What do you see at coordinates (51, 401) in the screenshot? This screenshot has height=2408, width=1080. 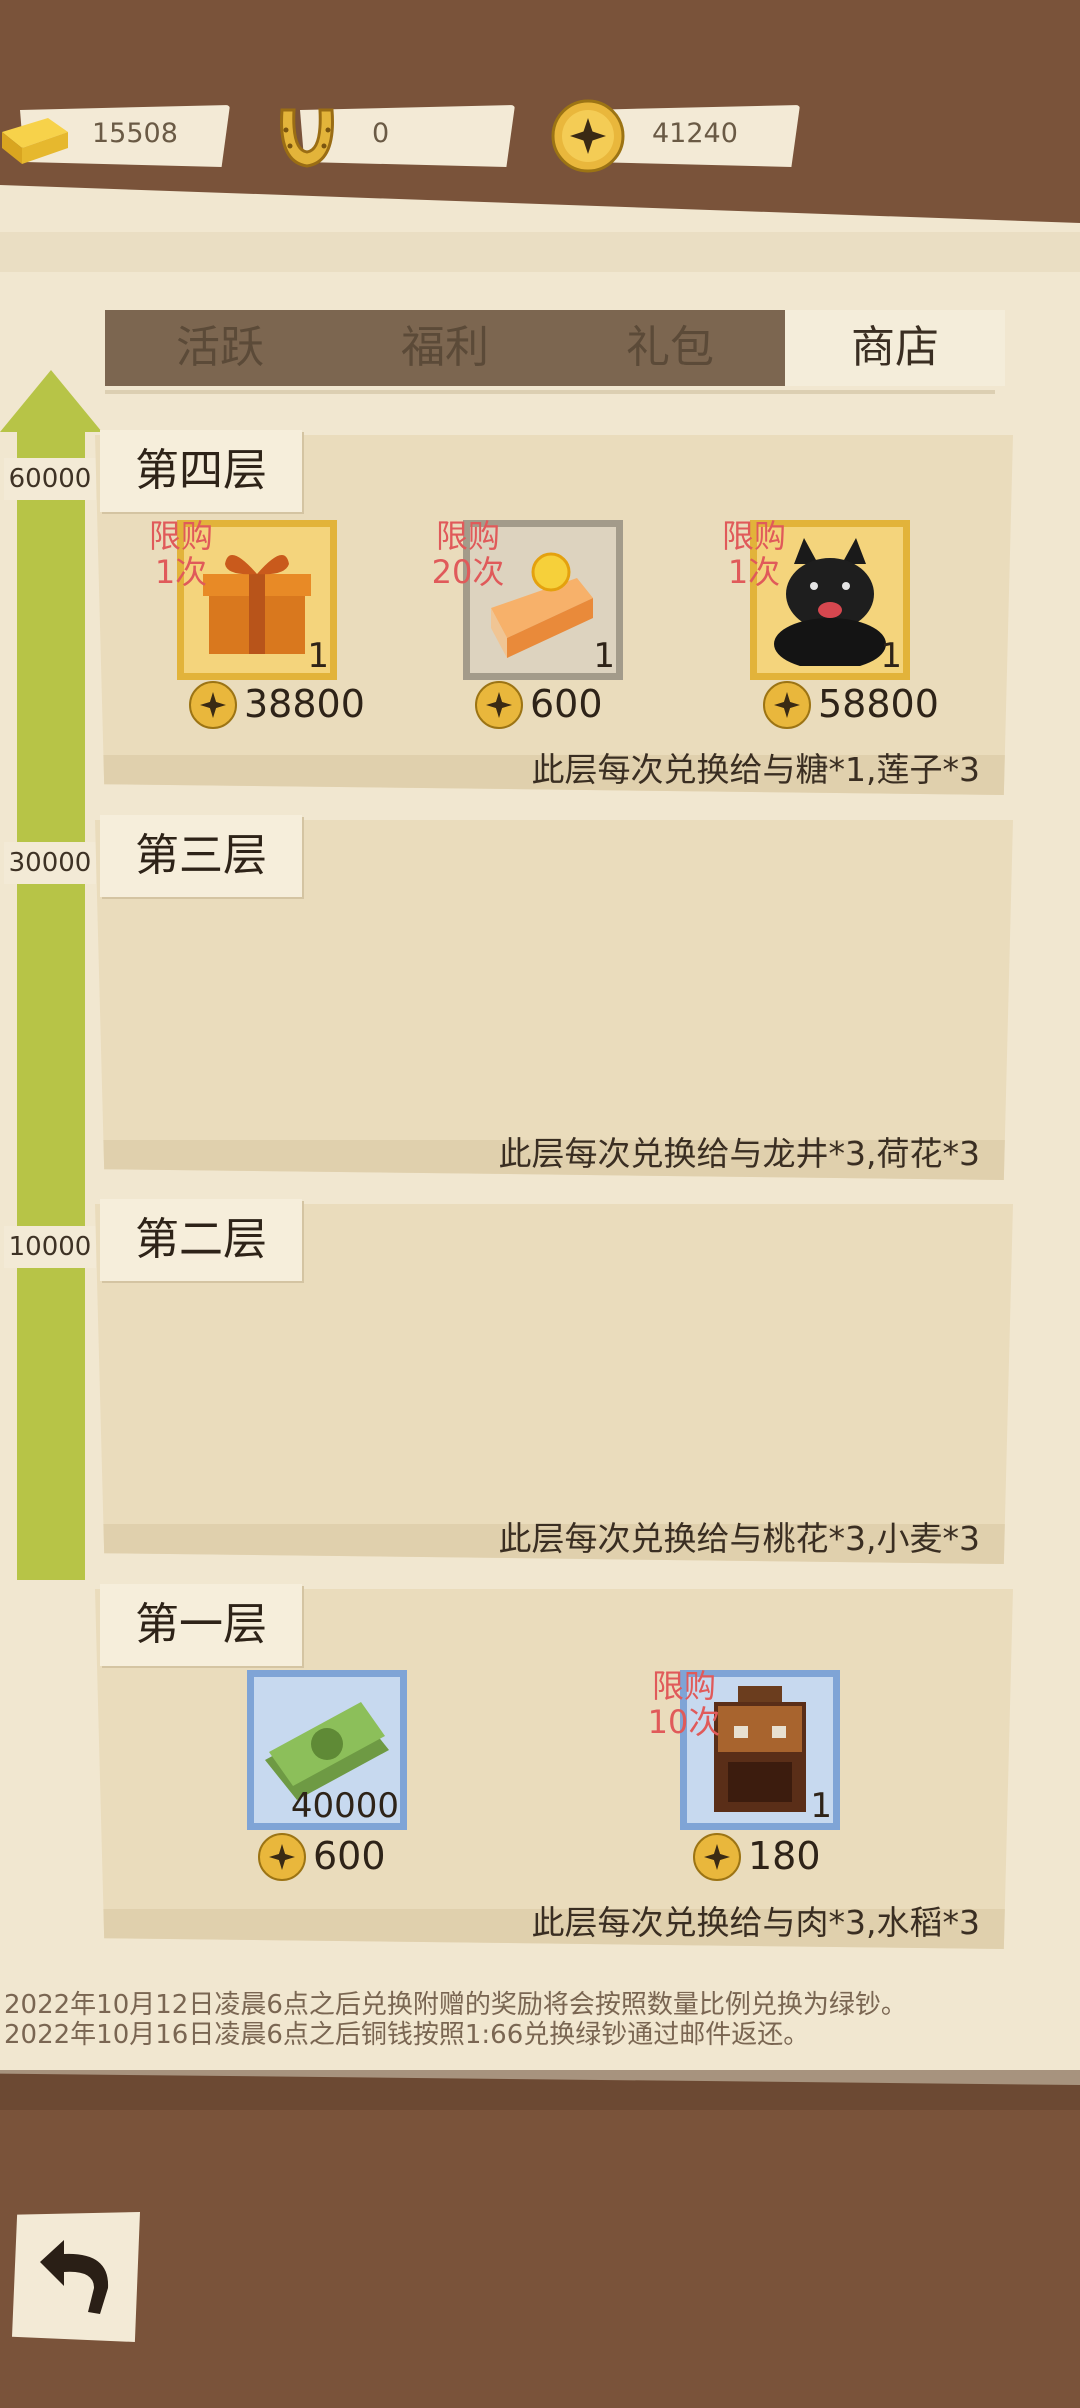 I see `progress-arrow-head-icon` at bounding box center [51, 401].